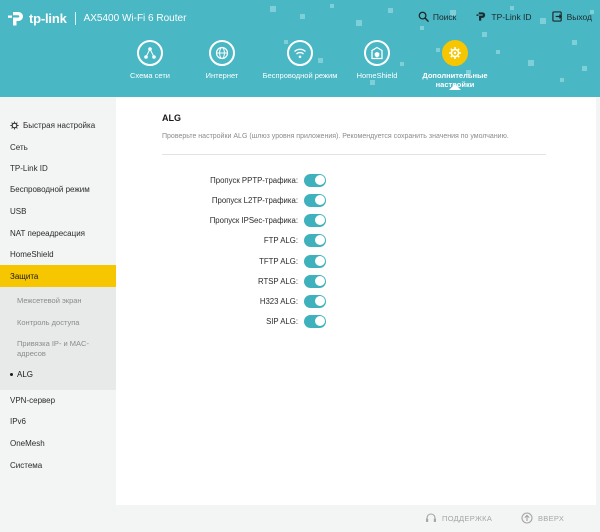 This screenshot has width=600, height=532. I want to click on tab-wireless: Беспроводной режим, so click(300, 60).